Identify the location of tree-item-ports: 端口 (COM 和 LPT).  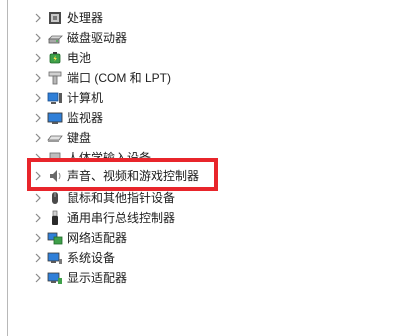
(150, 78).